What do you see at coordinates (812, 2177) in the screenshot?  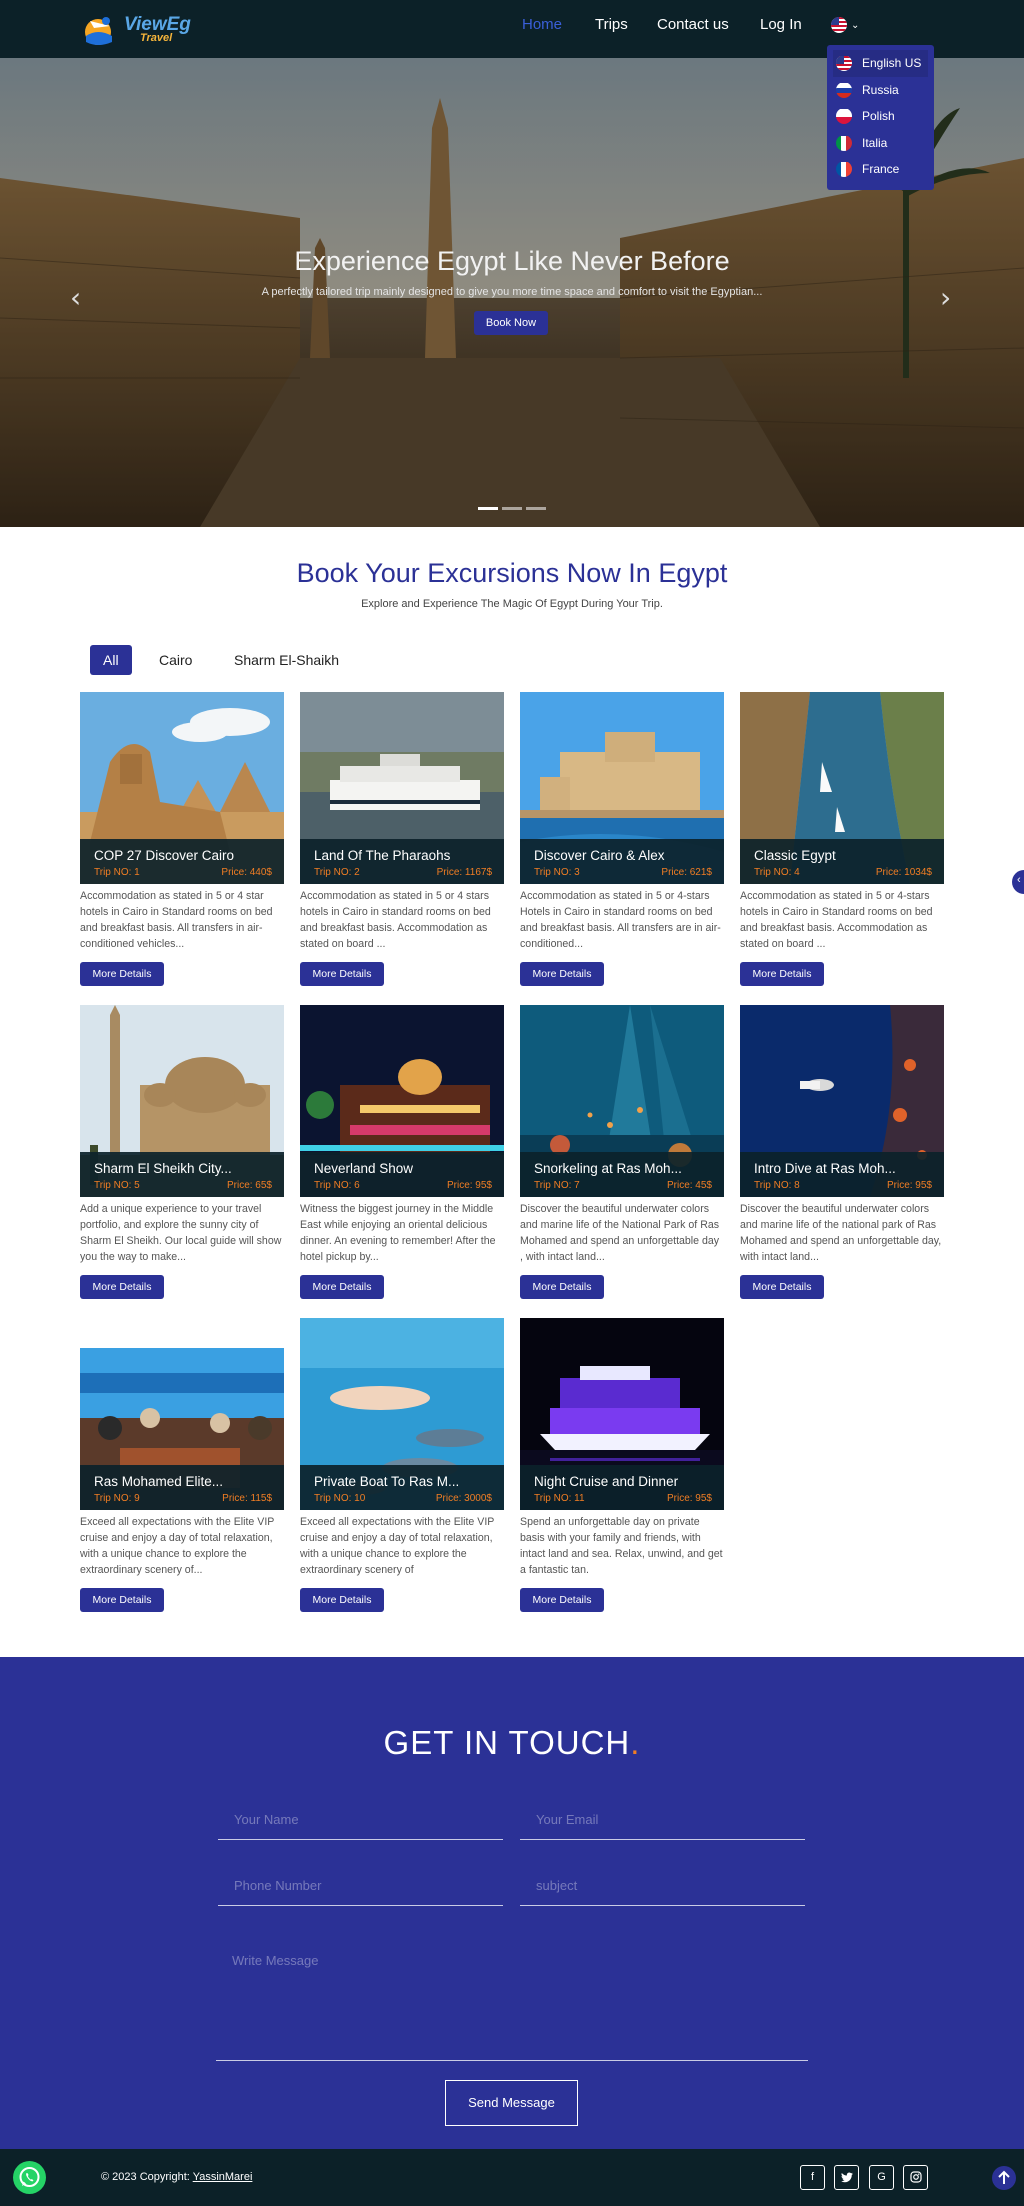 I see `facebook-icon: f` at bounding box center [812, 2177].